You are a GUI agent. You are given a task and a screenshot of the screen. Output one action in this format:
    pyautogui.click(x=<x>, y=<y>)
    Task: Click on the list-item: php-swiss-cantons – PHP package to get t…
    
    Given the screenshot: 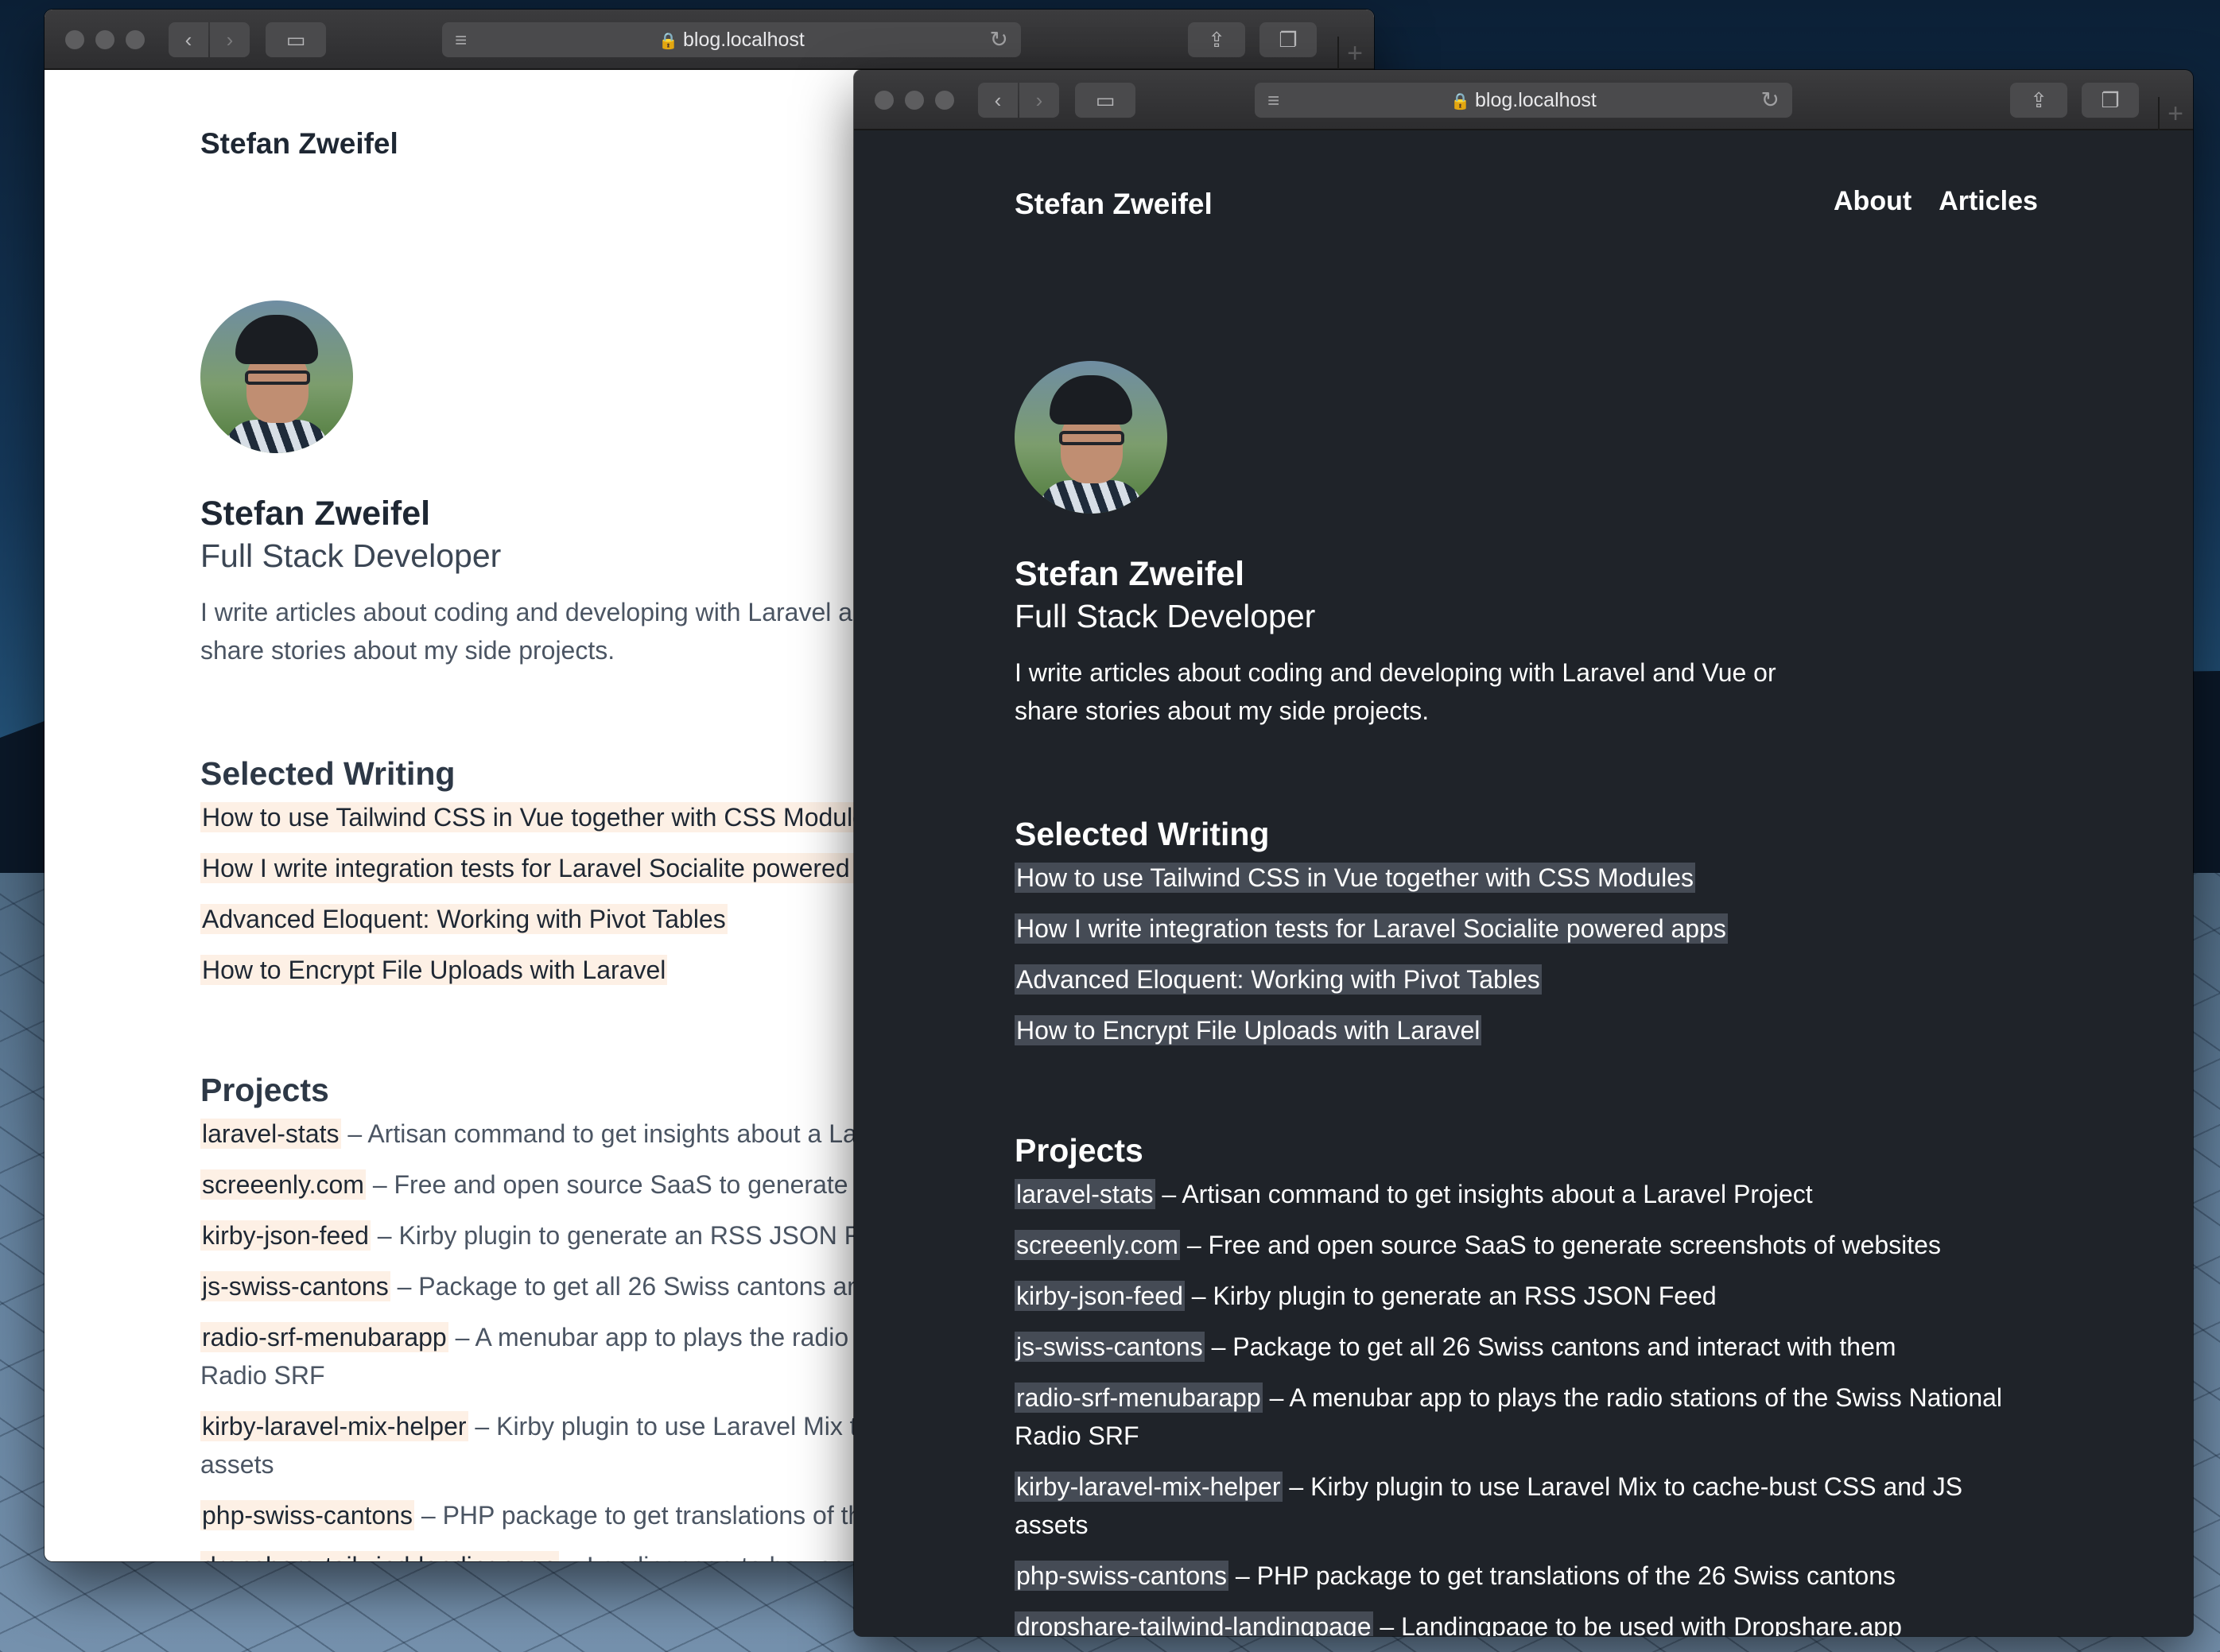 What is the action you would take?
    pyautogui.click(x=1515, y=1576)
    